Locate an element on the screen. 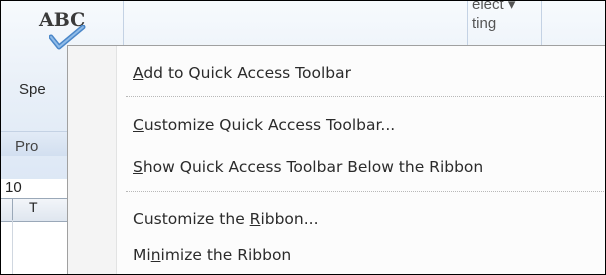  menu-item-add-to-qat: Add to Quick Access Toolbar is located at coordinates (242, 73).